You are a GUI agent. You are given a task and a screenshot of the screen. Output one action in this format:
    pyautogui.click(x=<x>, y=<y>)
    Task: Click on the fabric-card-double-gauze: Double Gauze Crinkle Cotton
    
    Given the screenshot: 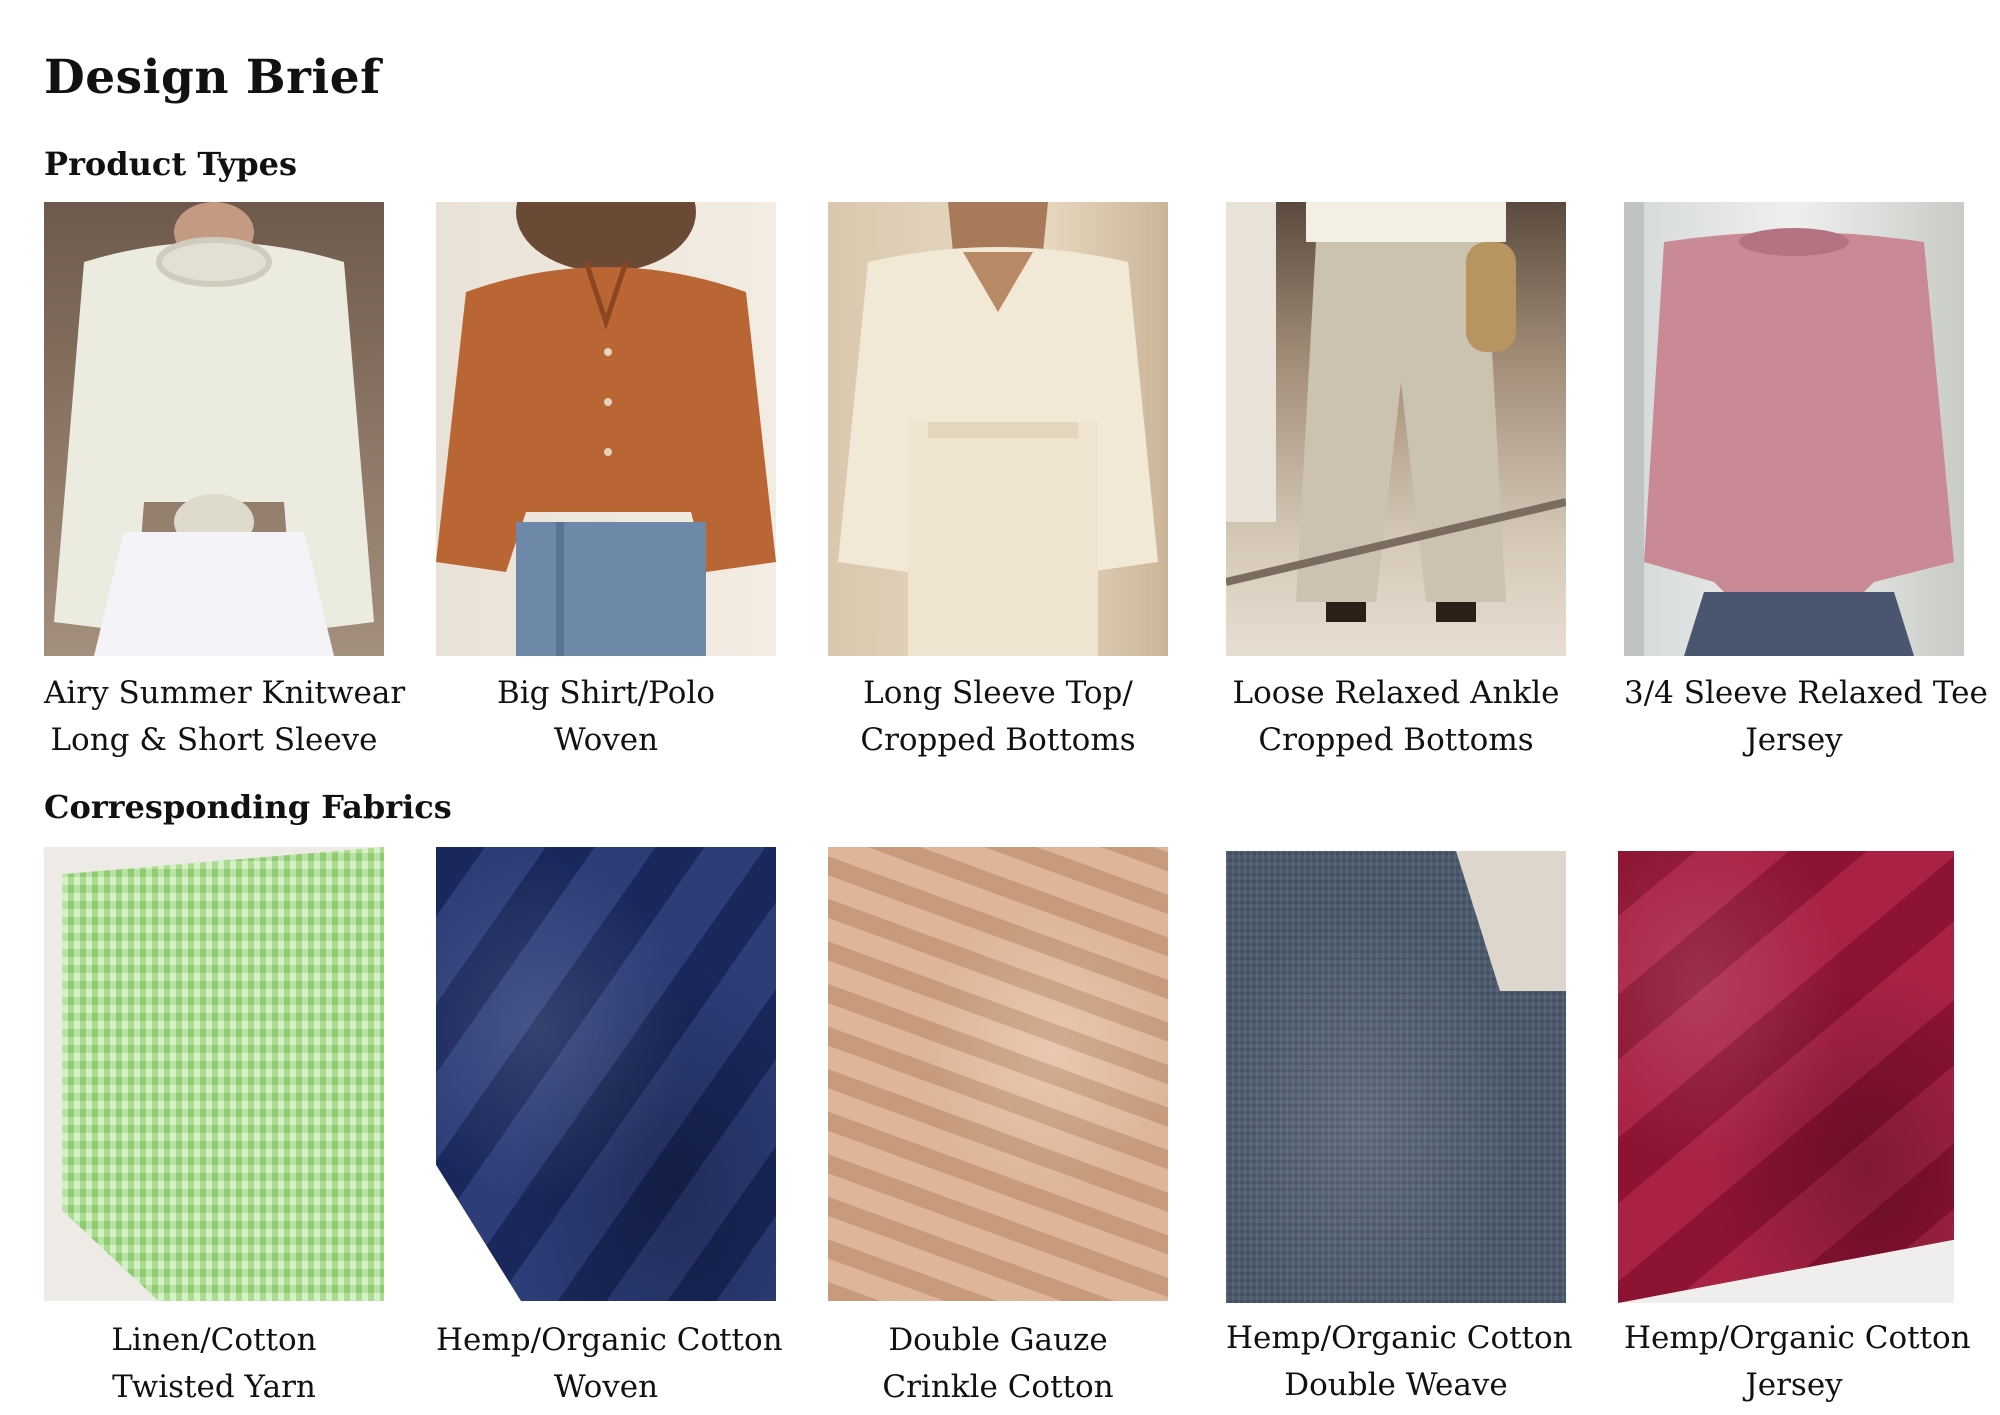 What is the action you would take?
    pyautogui.click(x=998, y=1129)
    